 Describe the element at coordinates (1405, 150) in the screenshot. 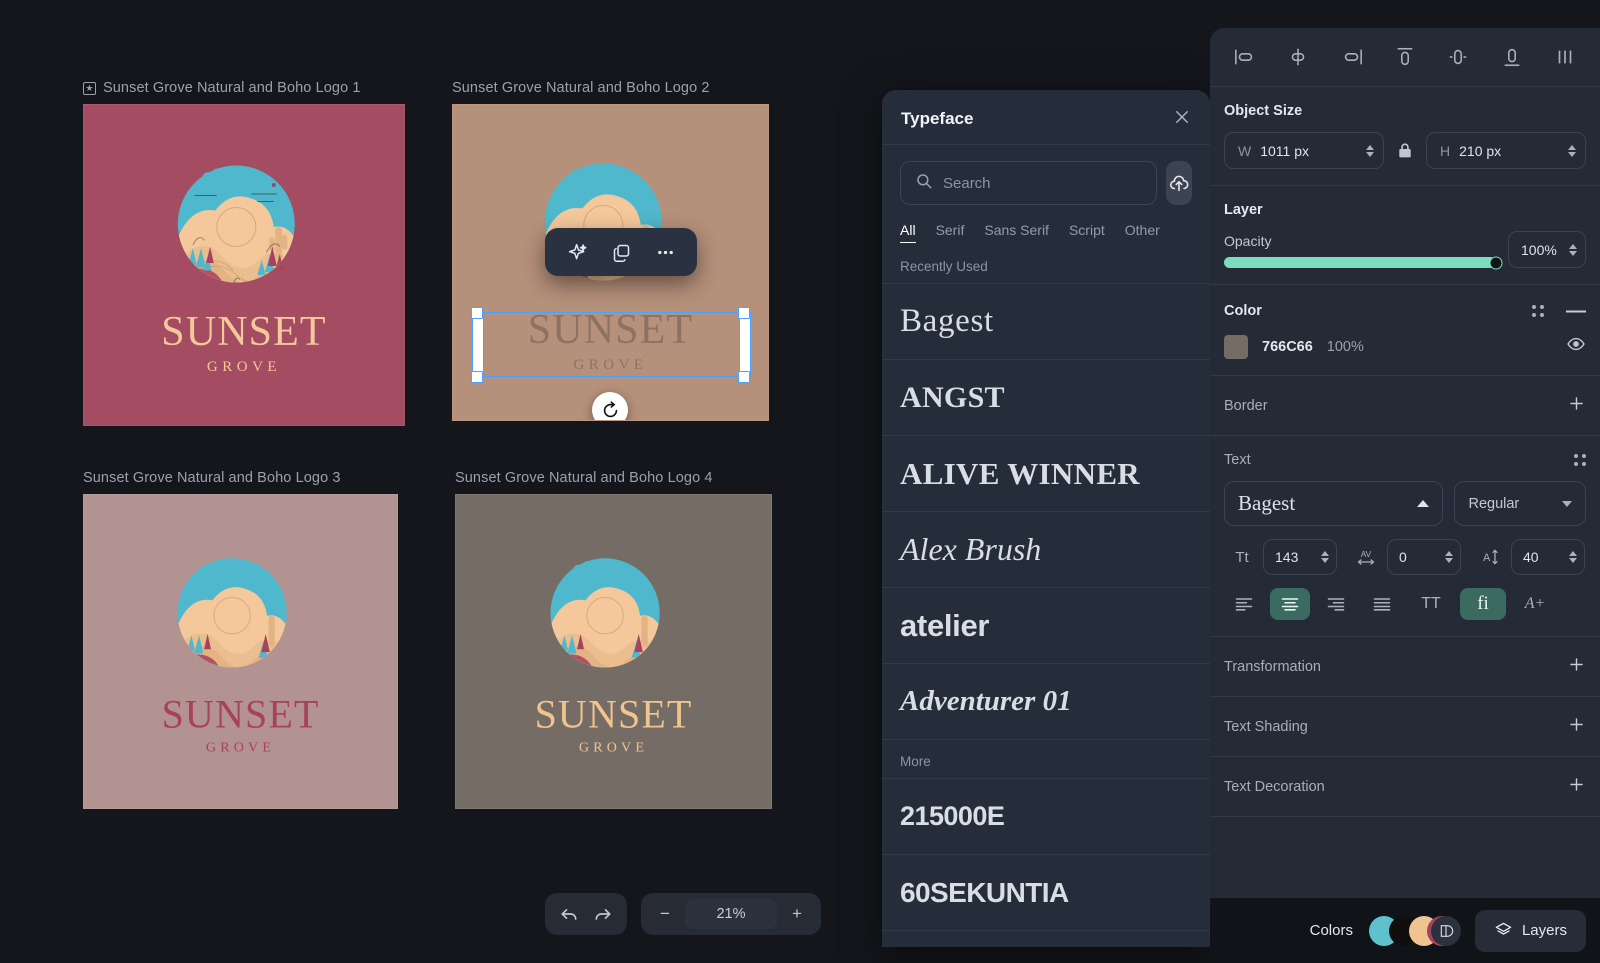

I see `lock-aspect-ratio-icon` at that location.